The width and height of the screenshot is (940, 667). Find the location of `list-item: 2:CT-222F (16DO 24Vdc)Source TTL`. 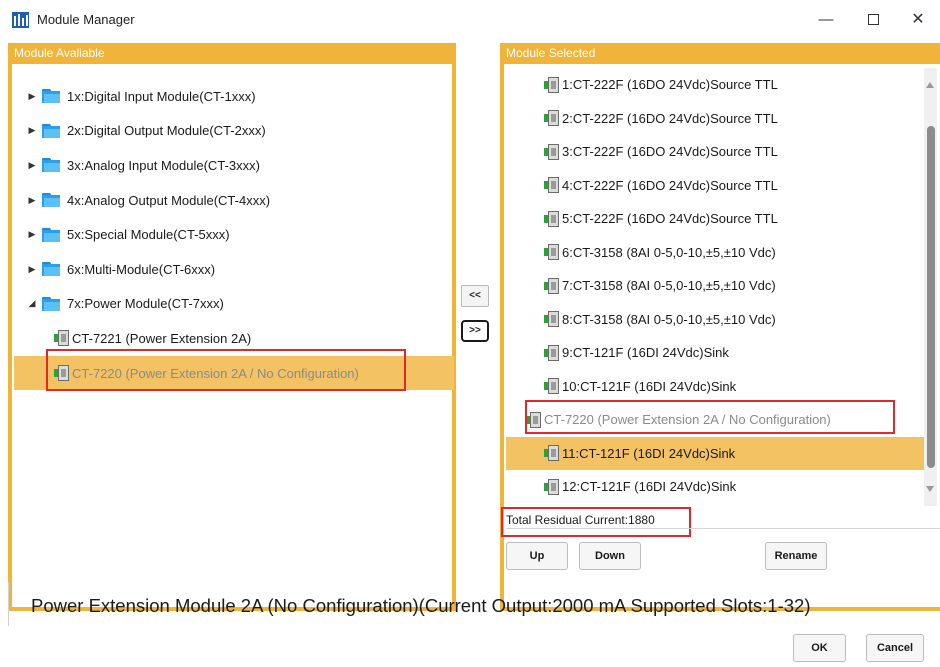

list-item: 2:CT-222F (16DO 24Vdc)Source TTL is located at coordinates (715, 119).